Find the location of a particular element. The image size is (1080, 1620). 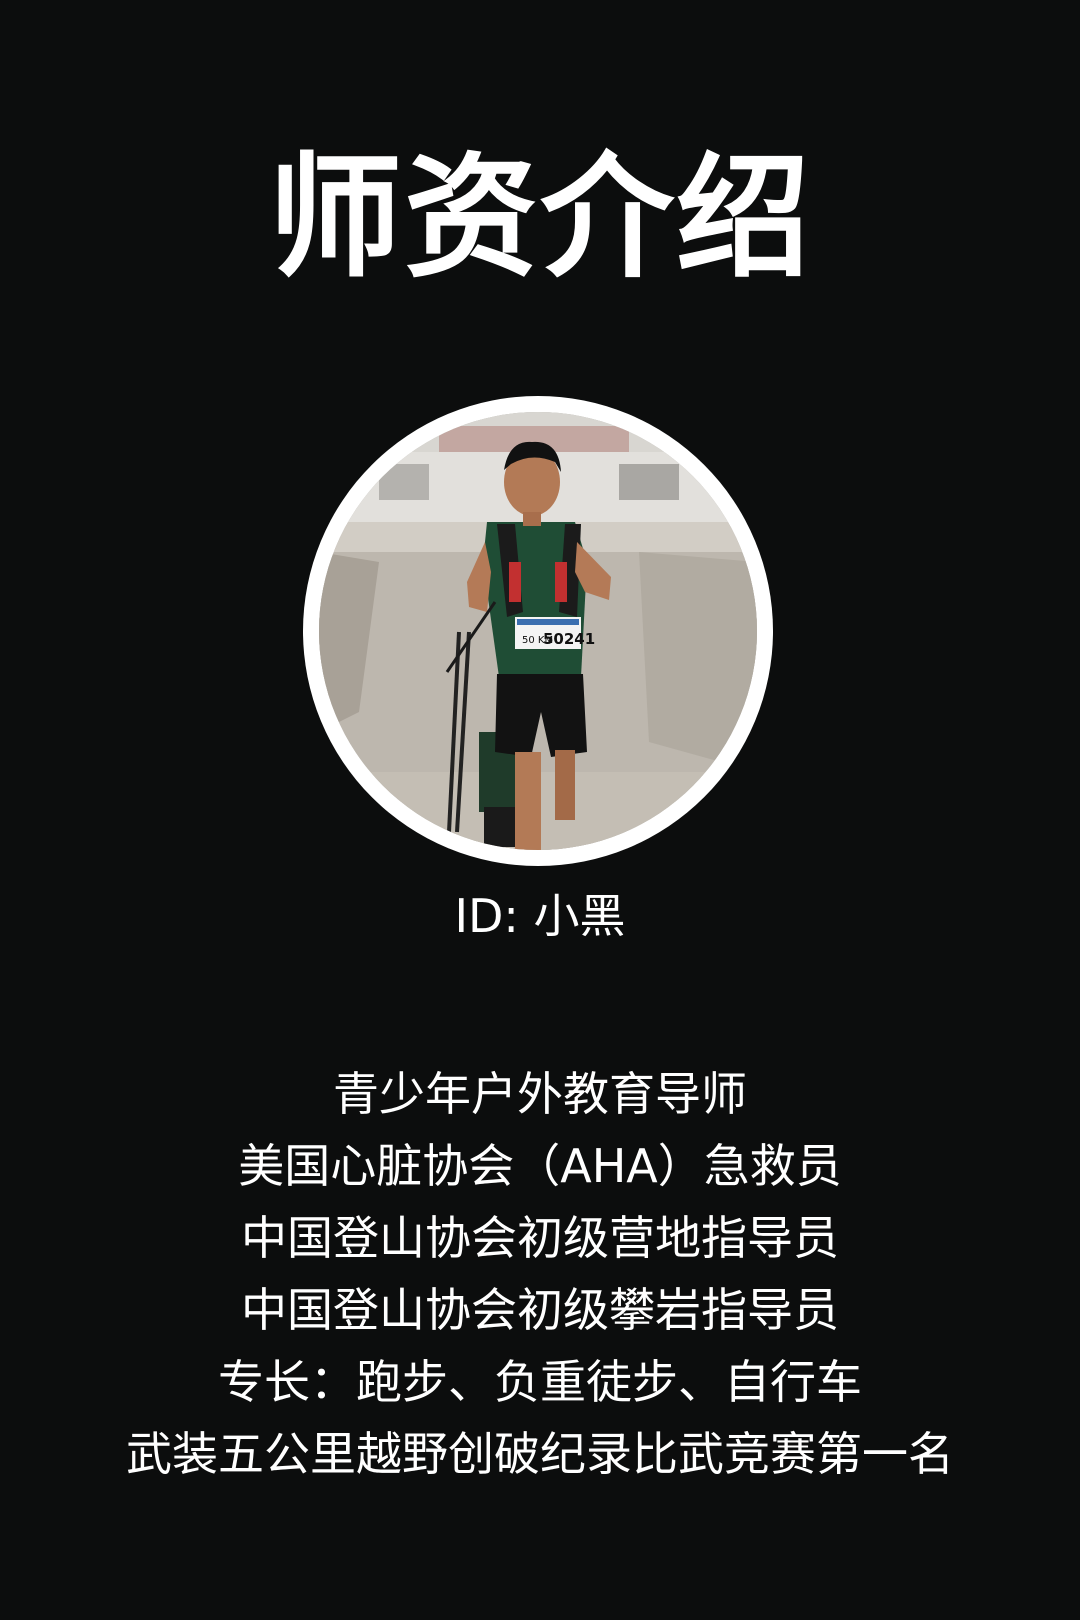

runner-portrait-photo: 50 KM 50241 is located at coordinates (538, 631).